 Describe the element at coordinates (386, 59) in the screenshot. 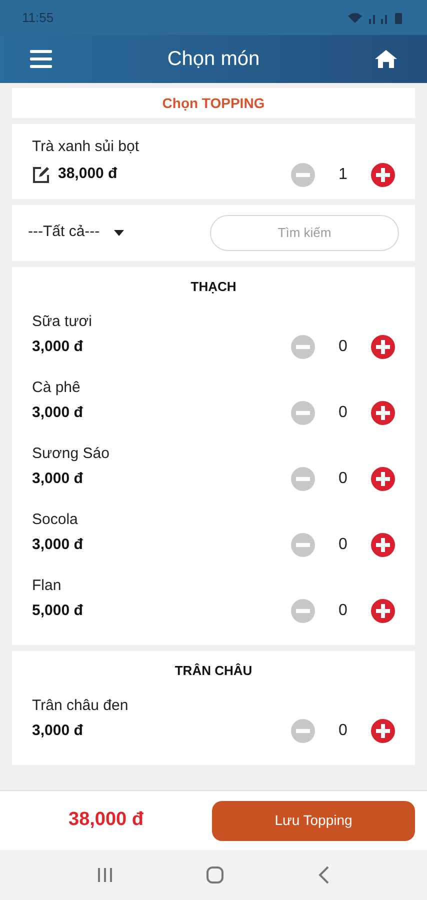

I see `home-icon` at that location.